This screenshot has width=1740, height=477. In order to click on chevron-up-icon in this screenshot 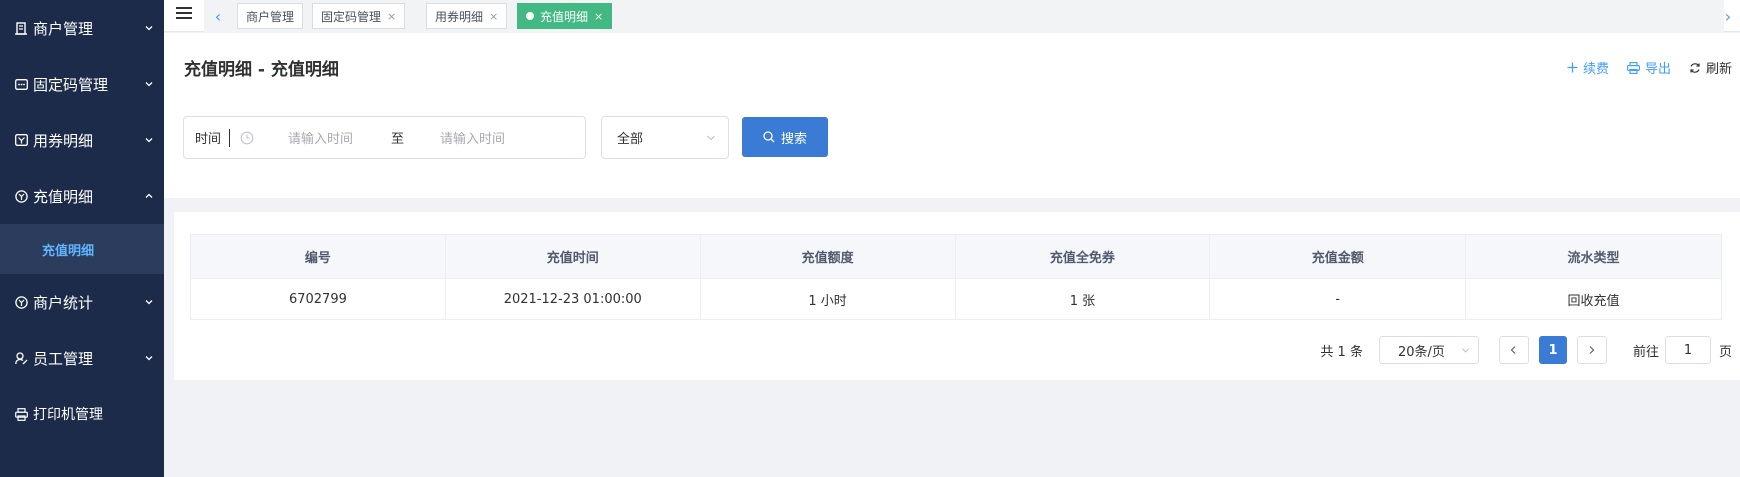, I will do `click(149, 195)`.